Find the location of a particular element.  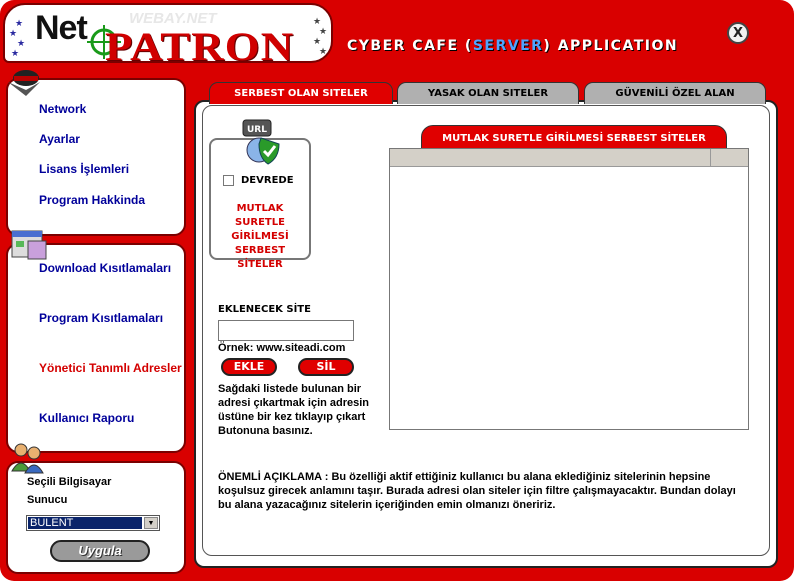

brand-patron: PATRON is located at coordinates (200, 46).